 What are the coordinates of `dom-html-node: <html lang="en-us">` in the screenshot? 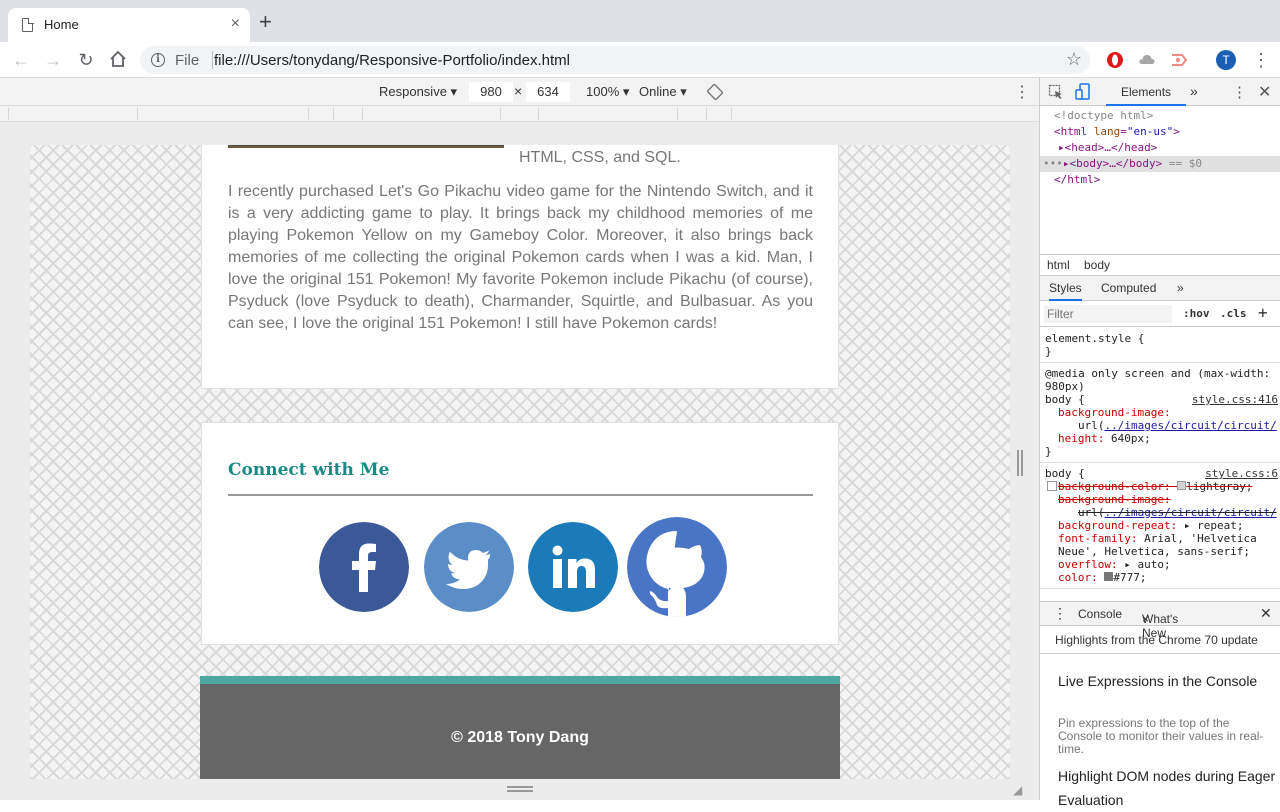 It's located at (1160, 132).